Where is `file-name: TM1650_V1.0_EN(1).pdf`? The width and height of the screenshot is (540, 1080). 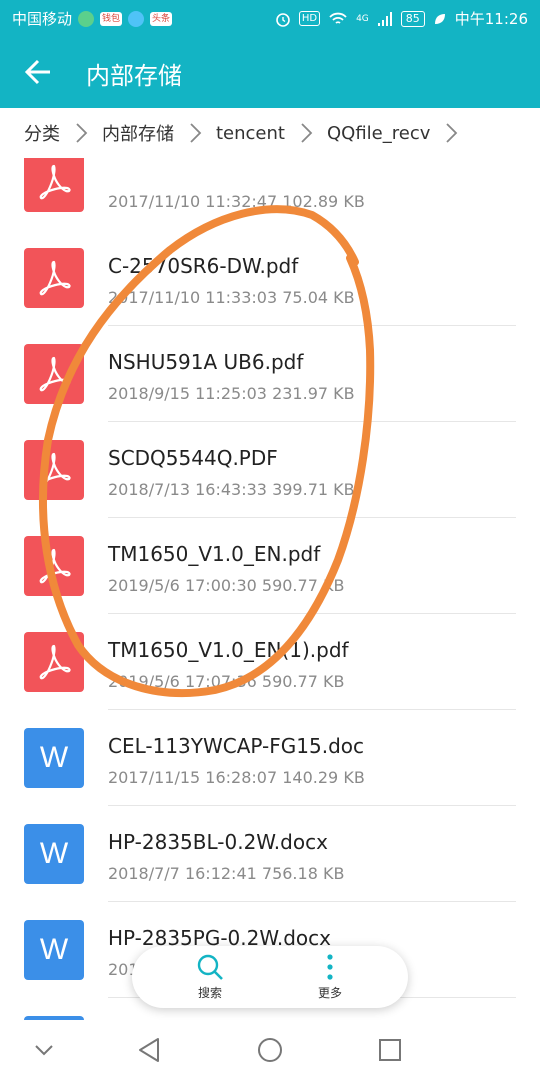 file-name: TM1650_V1.0_EN(1).pdf is located at coordinates (228, 650).